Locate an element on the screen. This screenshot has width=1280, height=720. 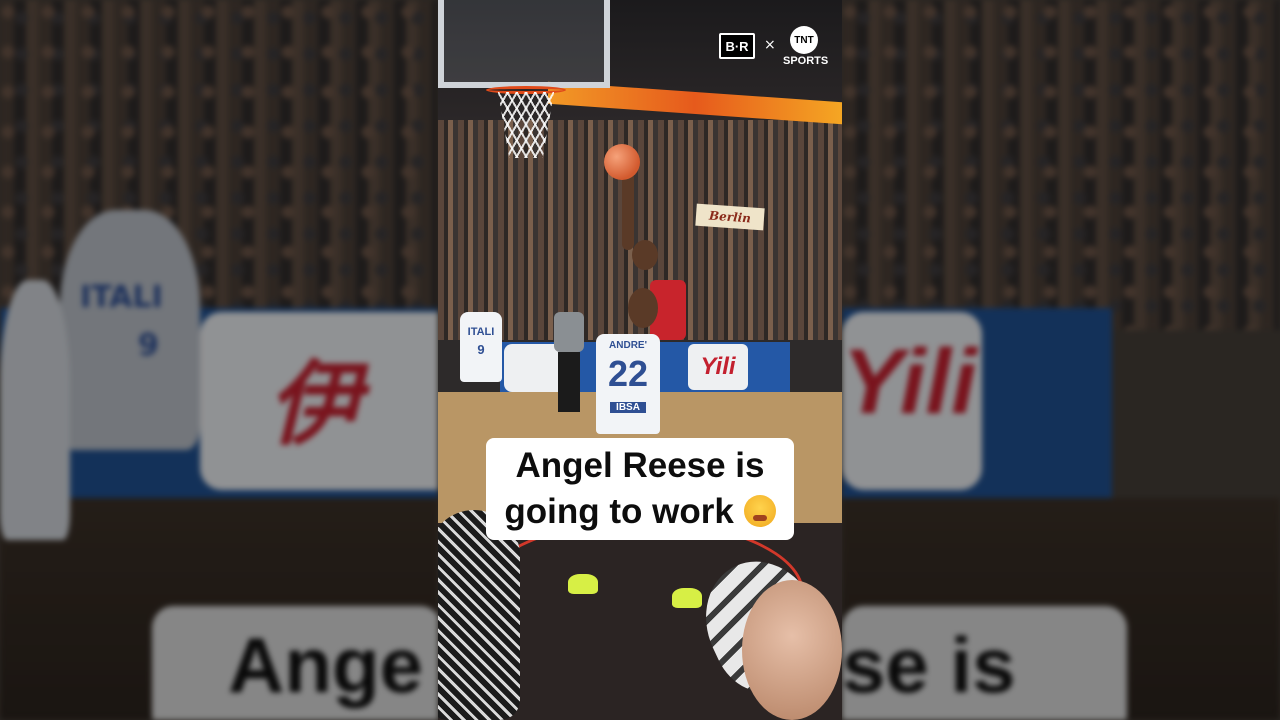
caption-line-2: going to work is located at coordinates (619, 511).